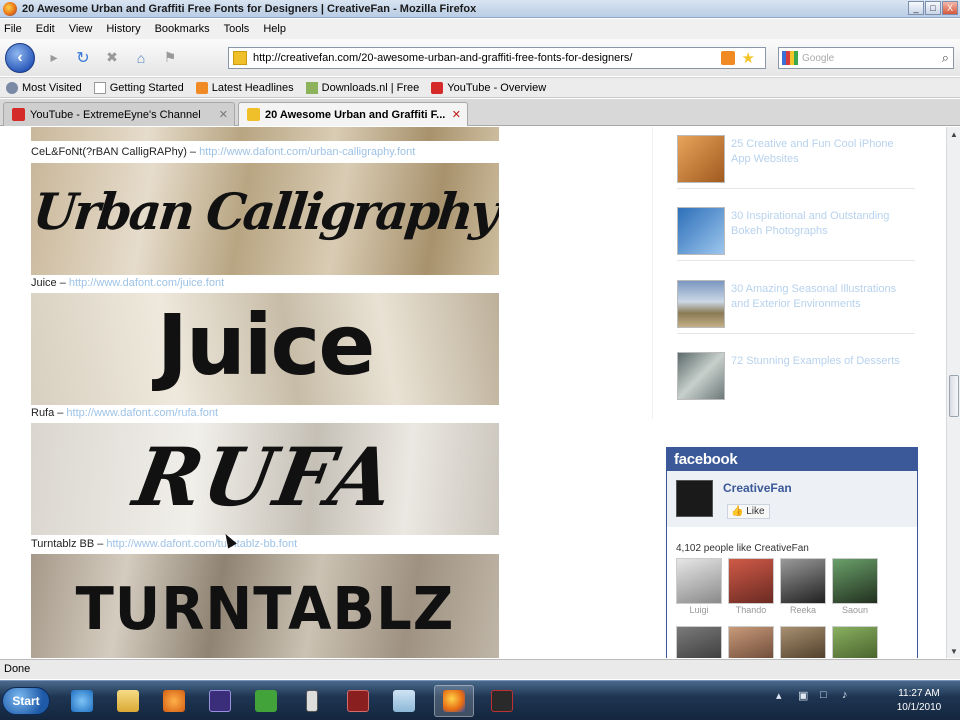 The image size is (960, 720). What do you see at coordinates (954, 396) in the screenshot?
I see `scrollbar-thumb` at bounding box center [954, 396].